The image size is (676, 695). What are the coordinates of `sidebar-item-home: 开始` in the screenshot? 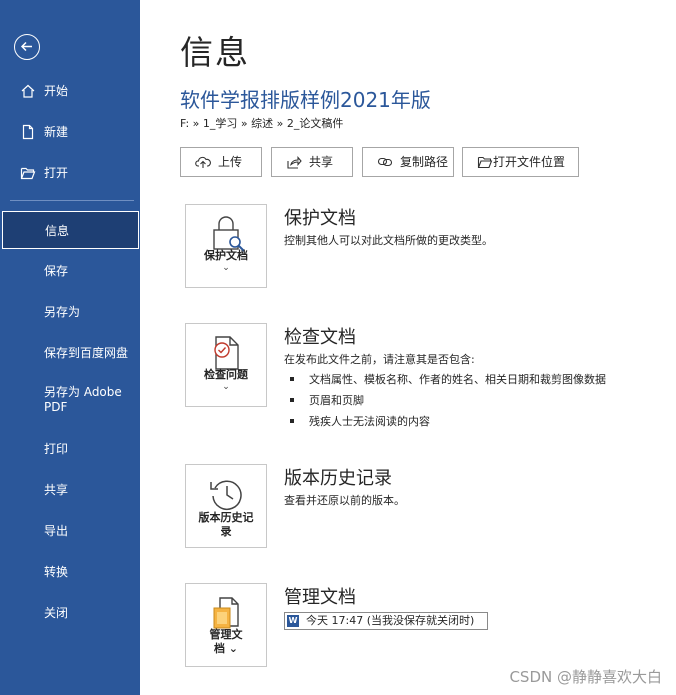 It's located at (70, 91).